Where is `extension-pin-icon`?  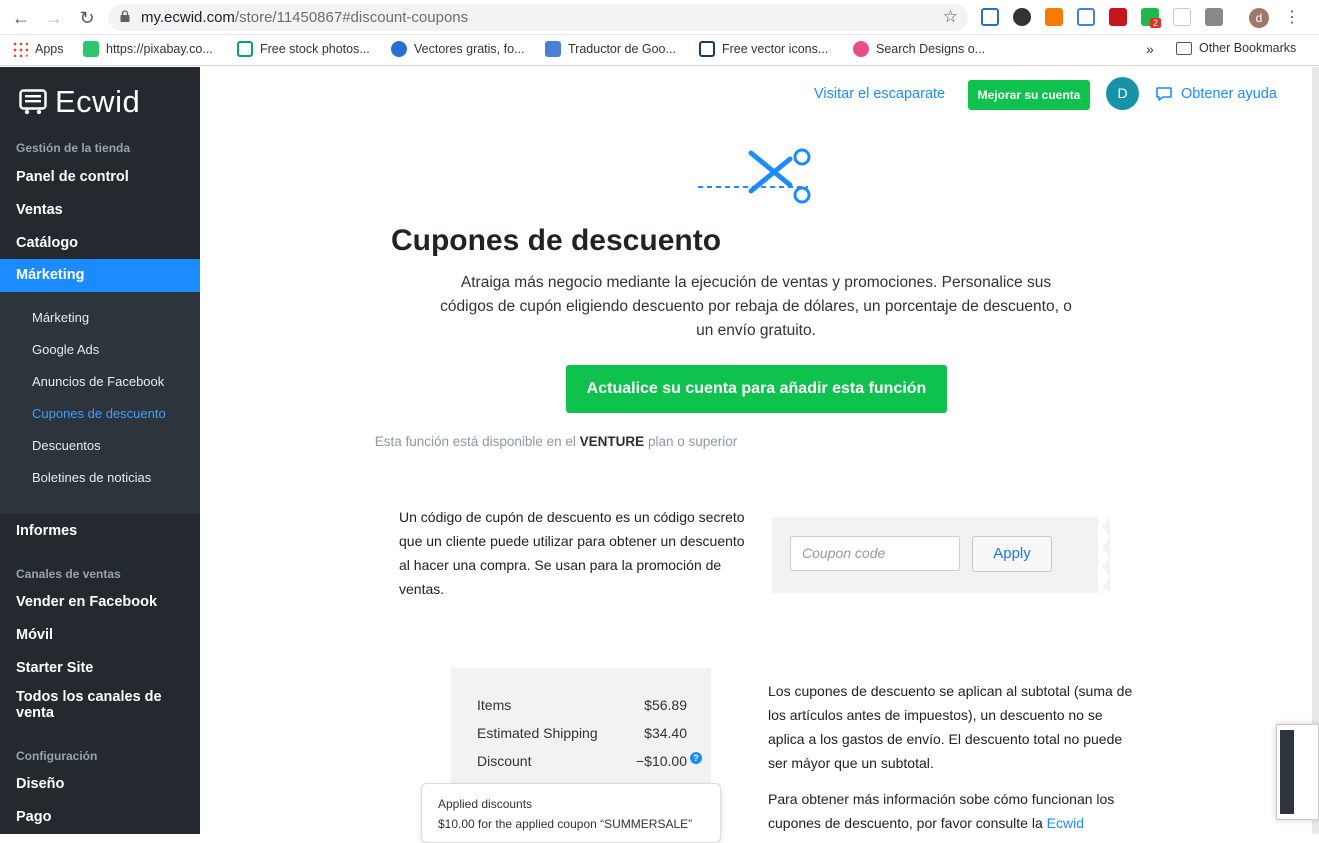 extension-pin-icon is located at coordinates (1214, 17).